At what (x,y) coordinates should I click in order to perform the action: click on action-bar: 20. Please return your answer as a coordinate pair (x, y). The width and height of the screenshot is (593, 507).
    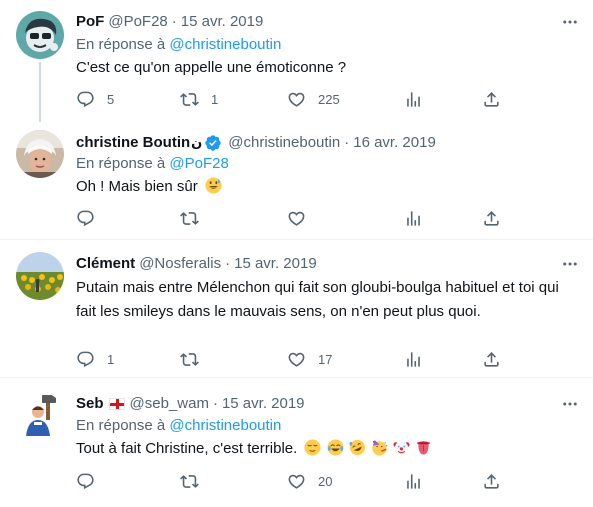
    Looking at the image, I should click on (288, 481).